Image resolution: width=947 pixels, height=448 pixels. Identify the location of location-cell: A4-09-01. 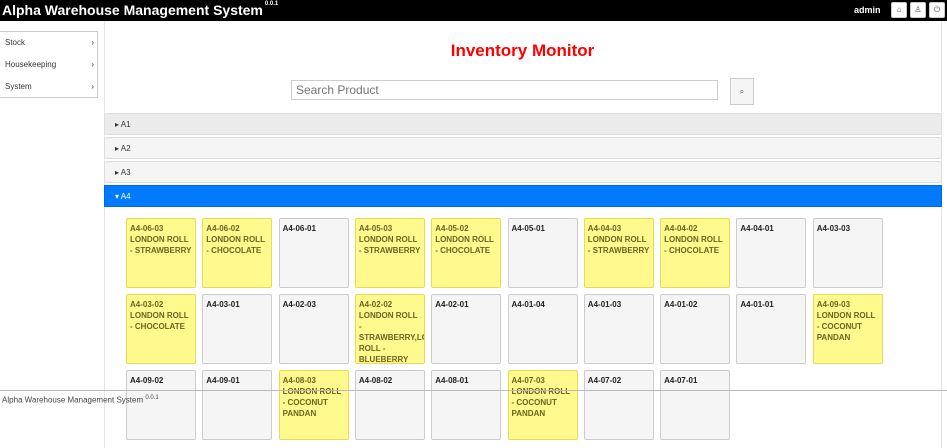
(237, 405).